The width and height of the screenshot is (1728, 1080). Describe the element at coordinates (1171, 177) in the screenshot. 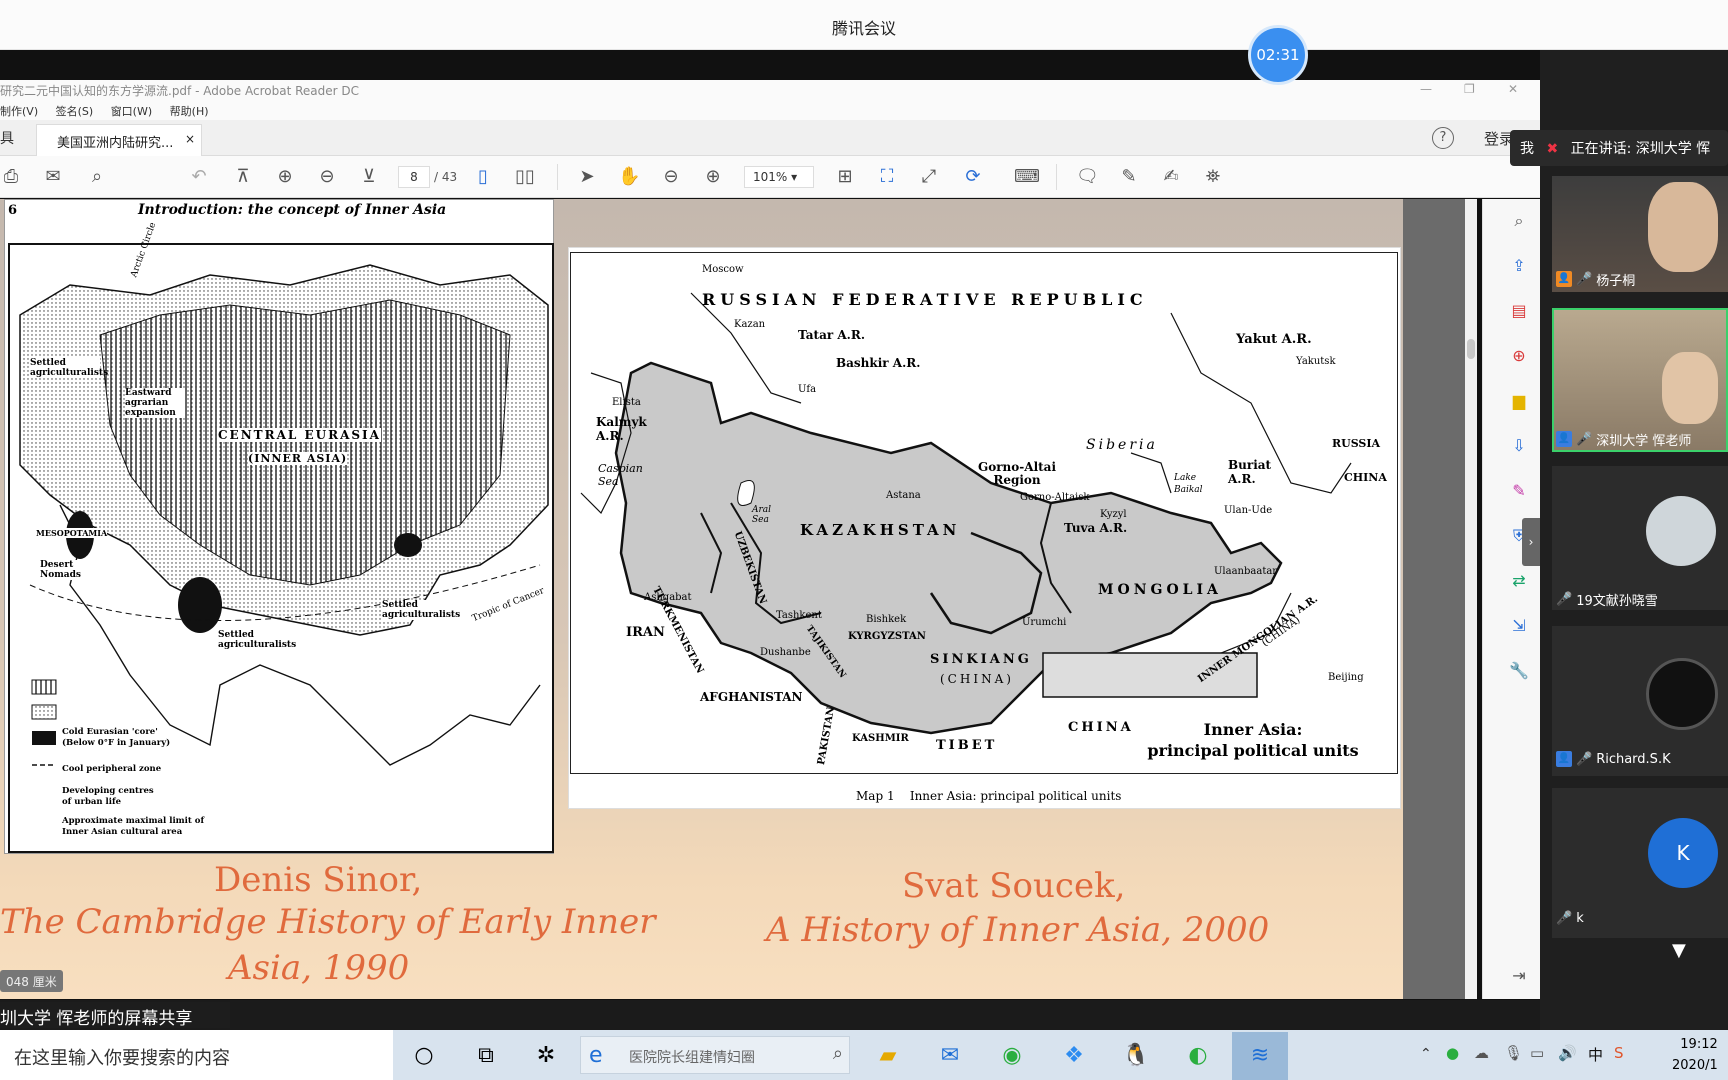

I see `sign-icon: ✍` at that location.